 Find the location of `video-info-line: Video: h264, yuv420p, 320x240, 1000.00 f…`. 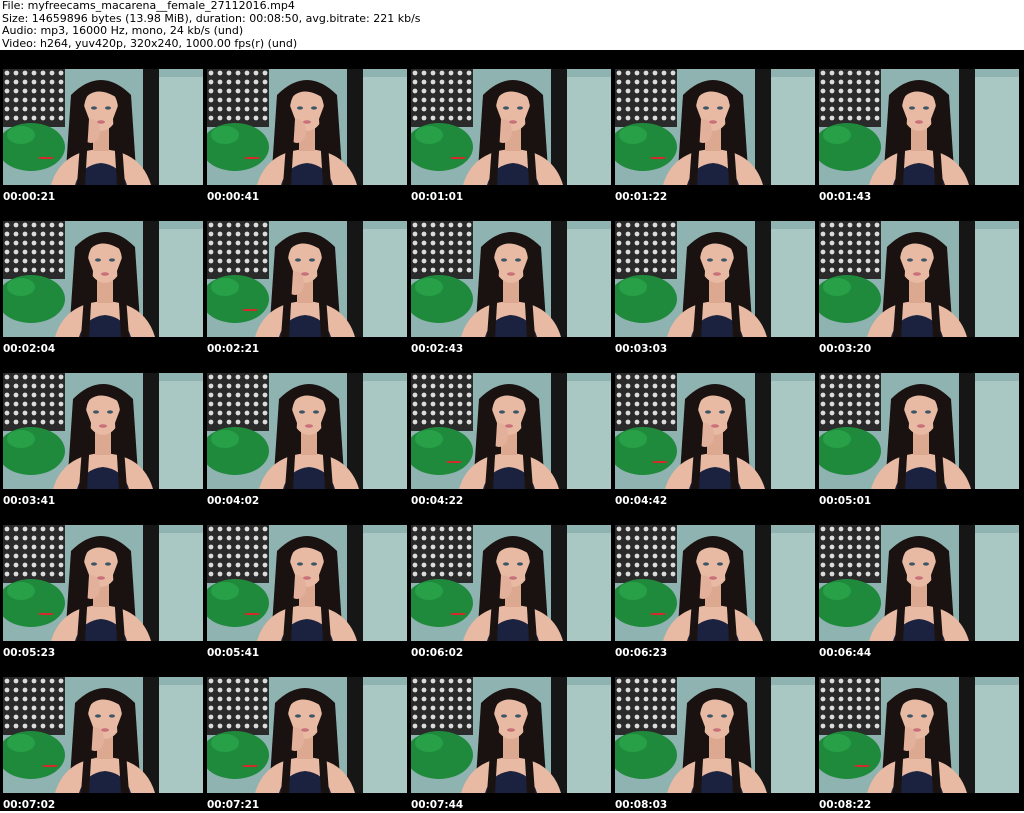

video-info-line: Video: h264, yuv420p, 320x240, 1000.00 f… is located at coordinates (150, 43).